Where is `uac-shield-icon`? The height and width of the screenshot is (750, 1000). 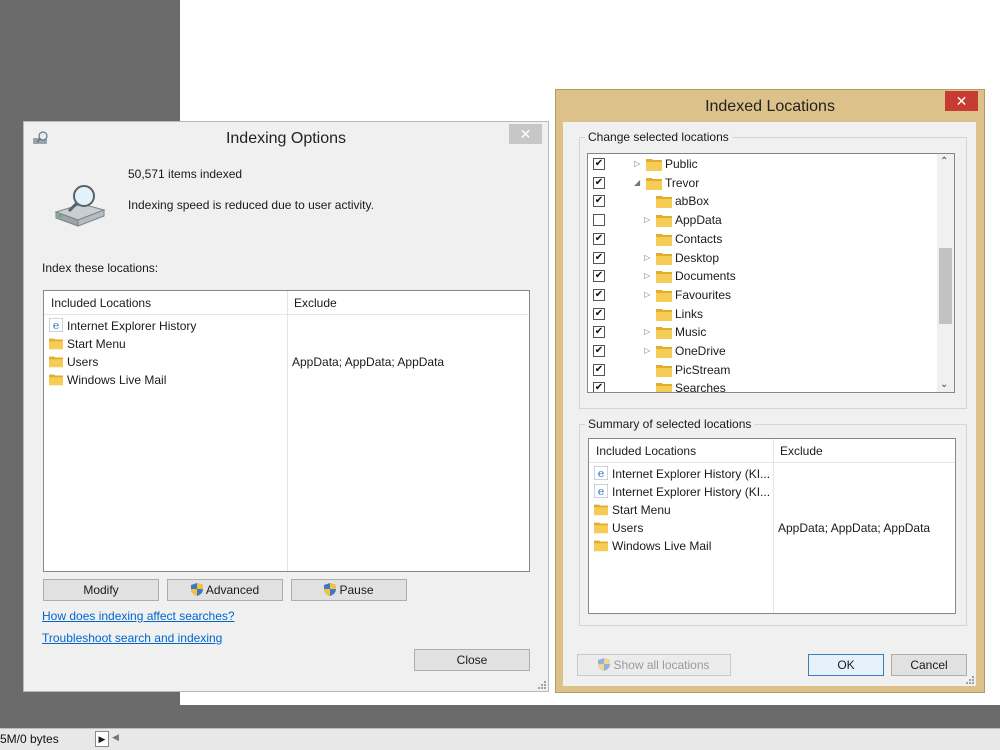 uac-shield-icon is located at coordinates (330, 589).